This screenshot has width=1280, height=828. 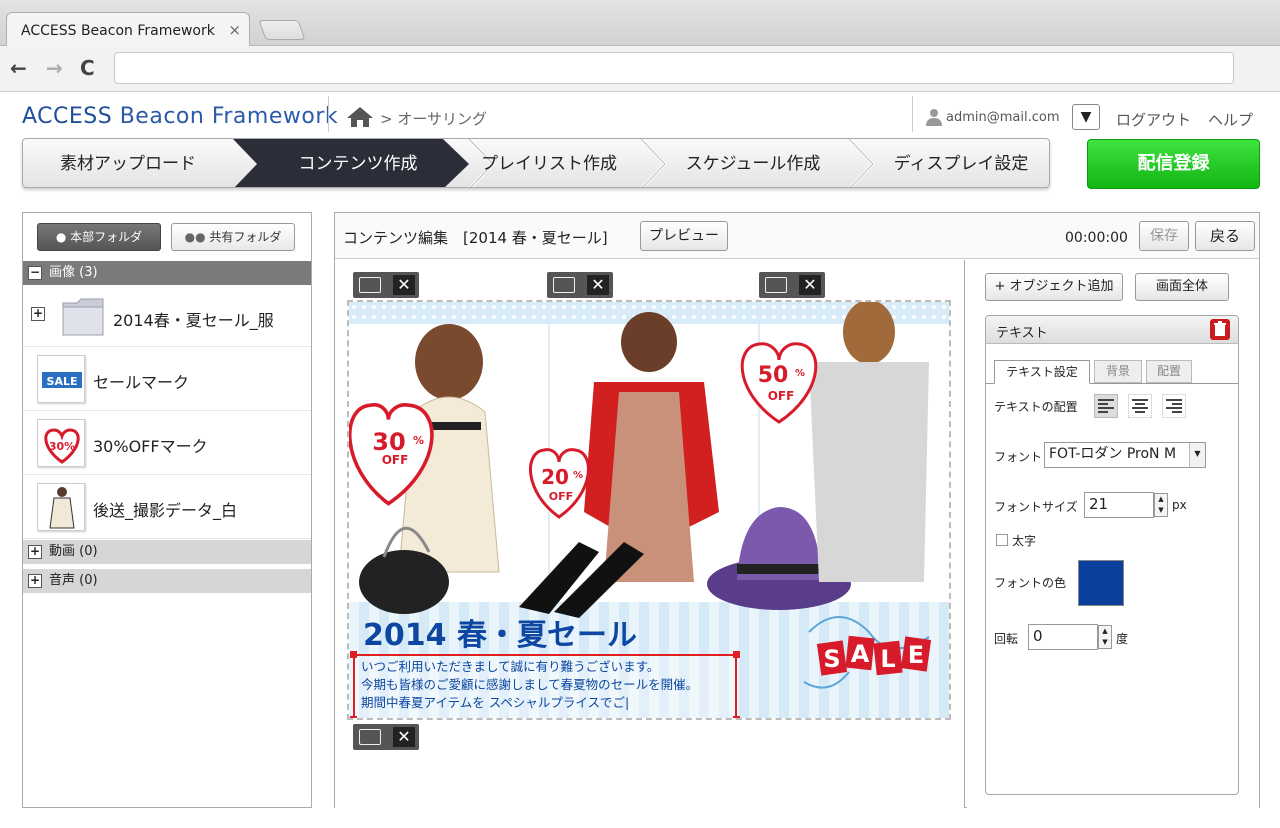 What do you see at coordinates (54, 68) in the screenshot?
I see `forward-arrow-icon: →` at bounding box center [54, 68].